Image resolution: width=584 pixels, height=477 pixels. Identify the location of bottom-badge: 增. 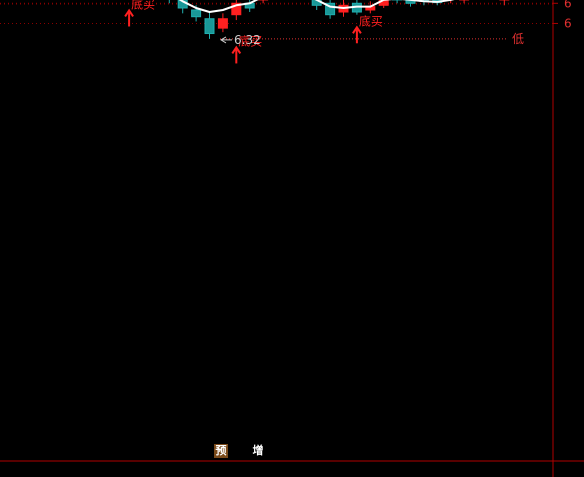
(258, 451).